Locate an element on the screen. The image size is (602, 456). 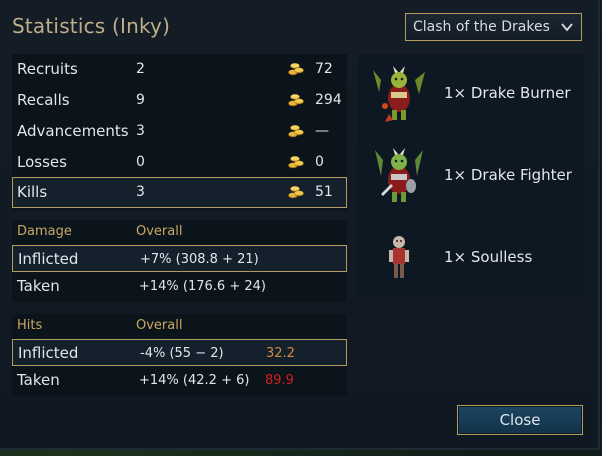
hits-row-inflicted: Inflicted -4% (55 − 2) 32.2 is located at coordinates (179, 352).